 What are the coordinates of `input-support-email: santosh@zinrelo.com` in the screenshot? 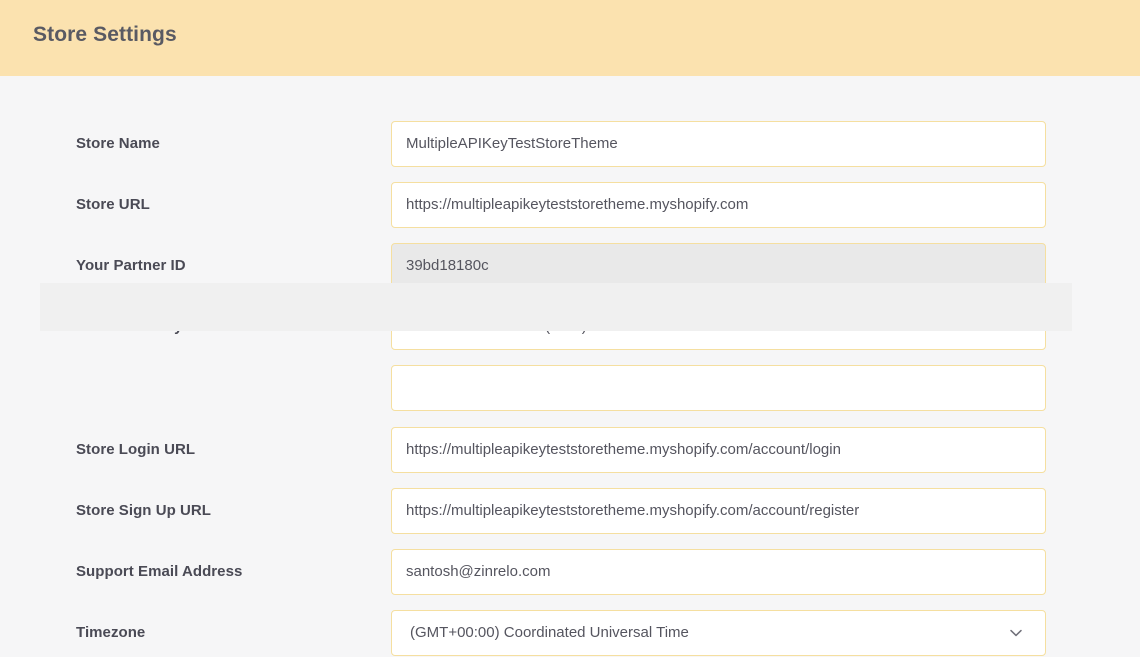 It's located at (718, 572).